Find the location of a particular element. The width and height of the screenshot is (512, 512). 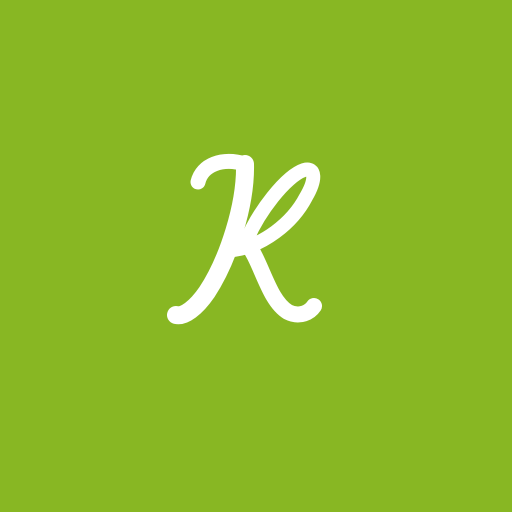

script-letter-k-logo-icon: K is located at coordinates (244, 239).